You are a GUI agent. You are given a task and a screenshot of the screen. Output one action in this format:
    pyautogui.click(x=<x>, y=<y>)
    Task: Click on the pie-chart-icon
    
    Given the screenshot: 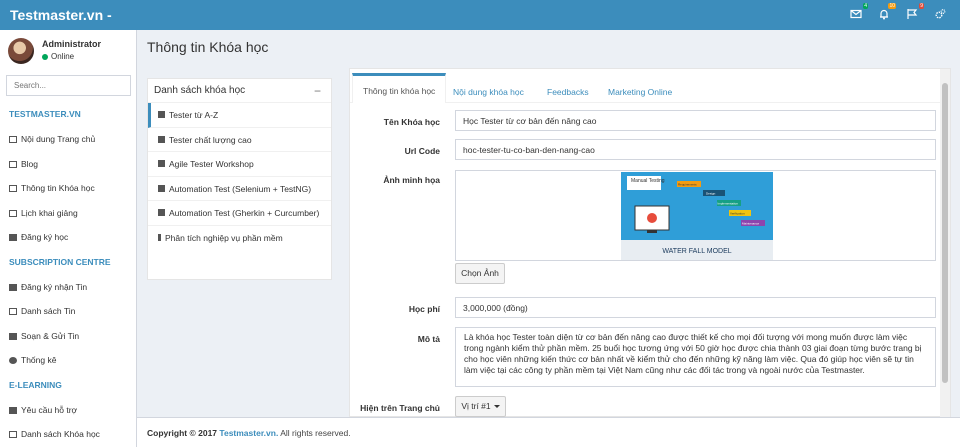 What is the action you would take?
    pyautogui.click(x=13, y=360)
    